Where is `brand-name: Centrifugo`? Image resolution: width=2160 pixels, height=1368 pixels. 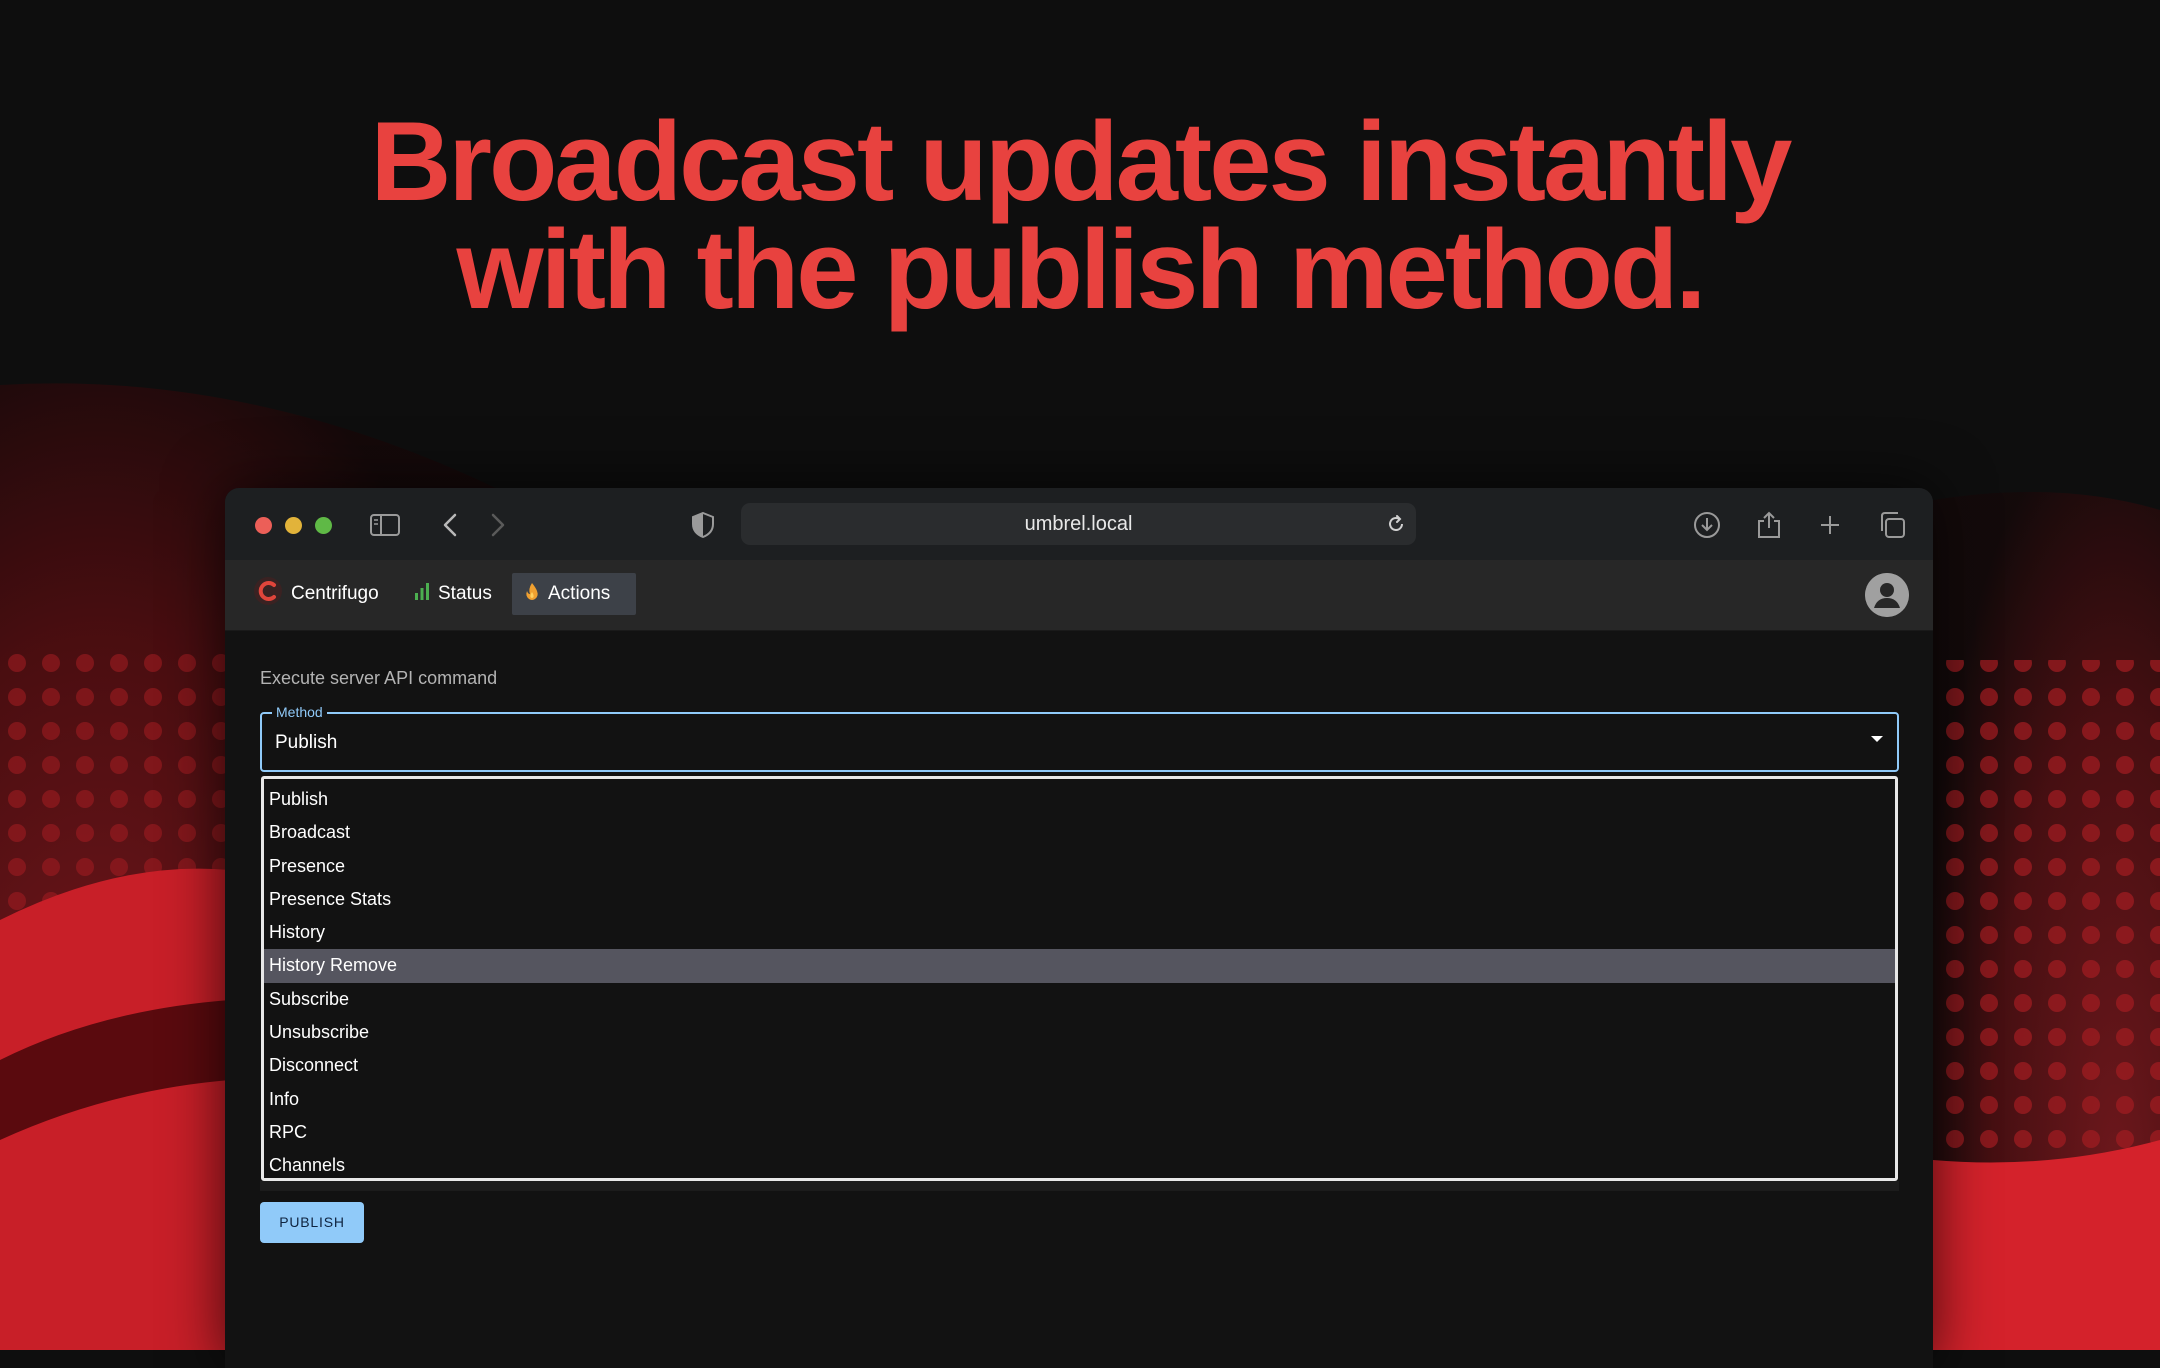 brand-name: Centrifugo is located at coordinates (335, 593).